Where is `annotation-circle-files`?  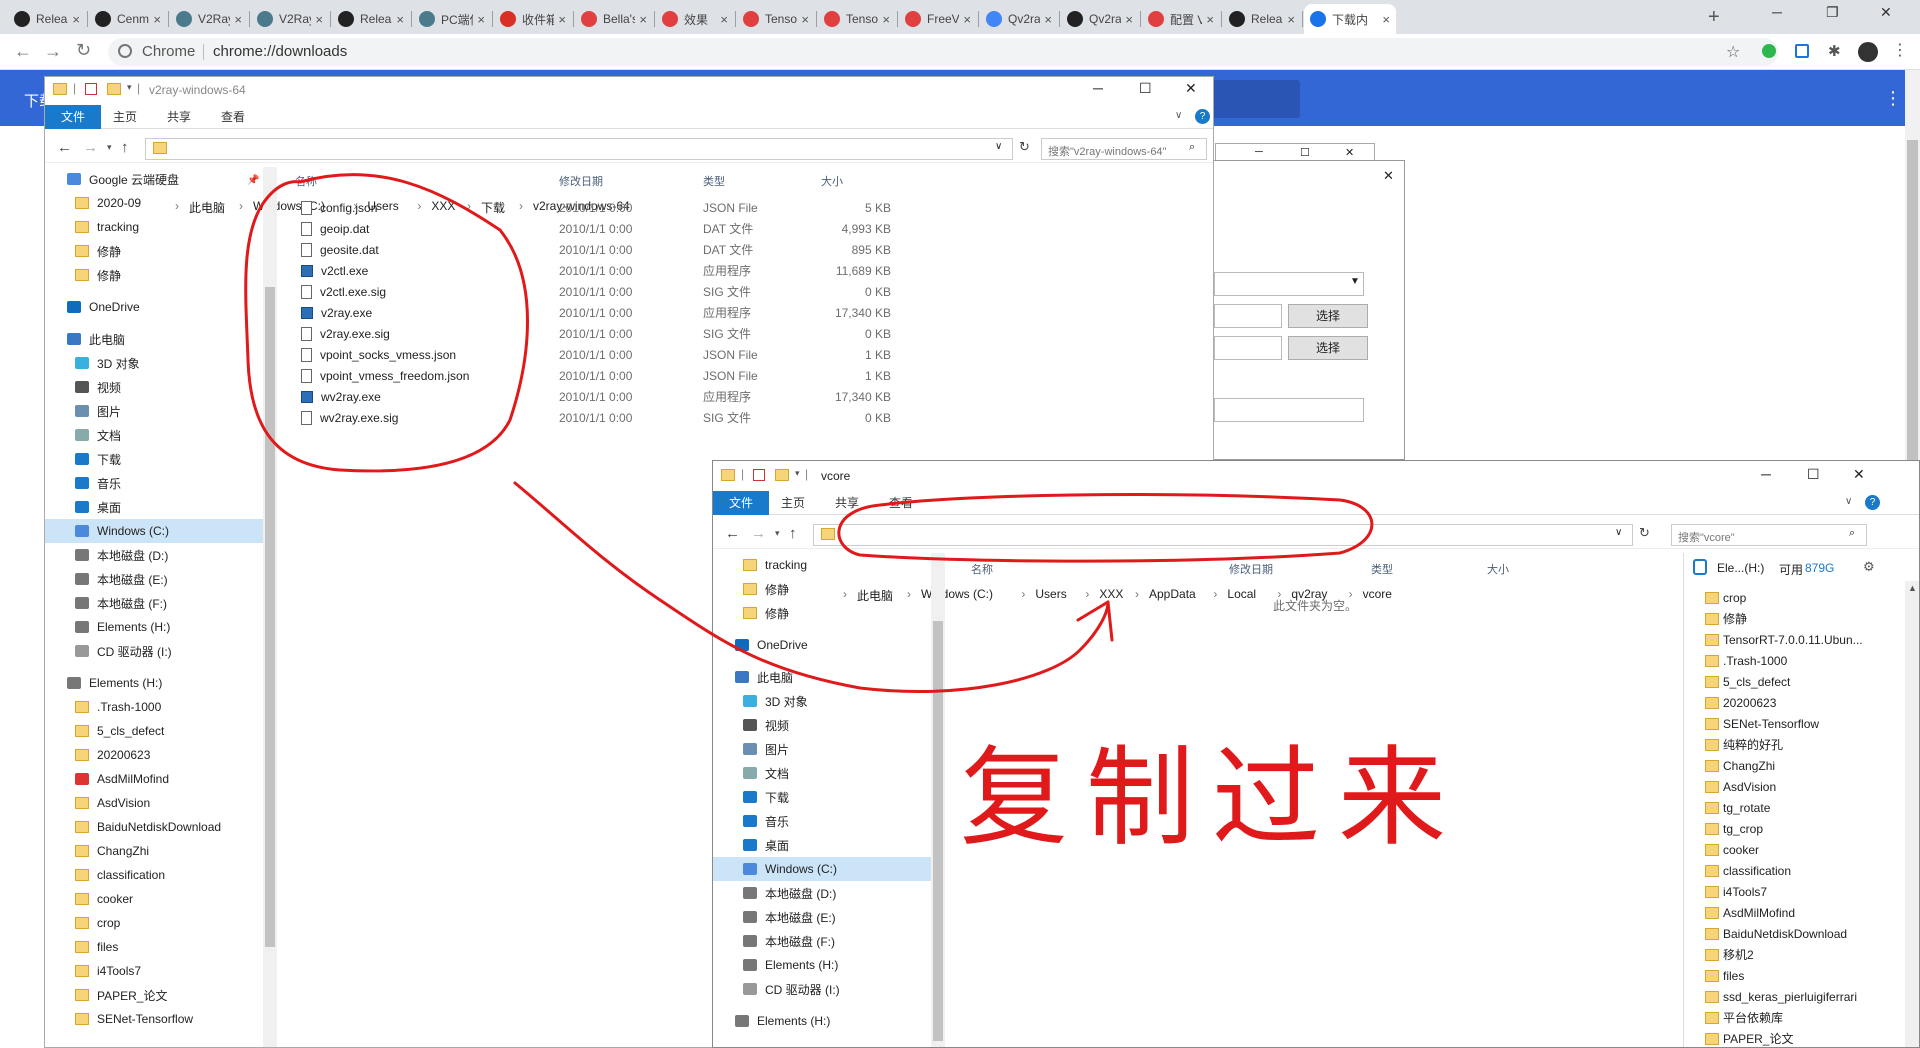 annotation-circle-files is located at coordinates (386, 323).